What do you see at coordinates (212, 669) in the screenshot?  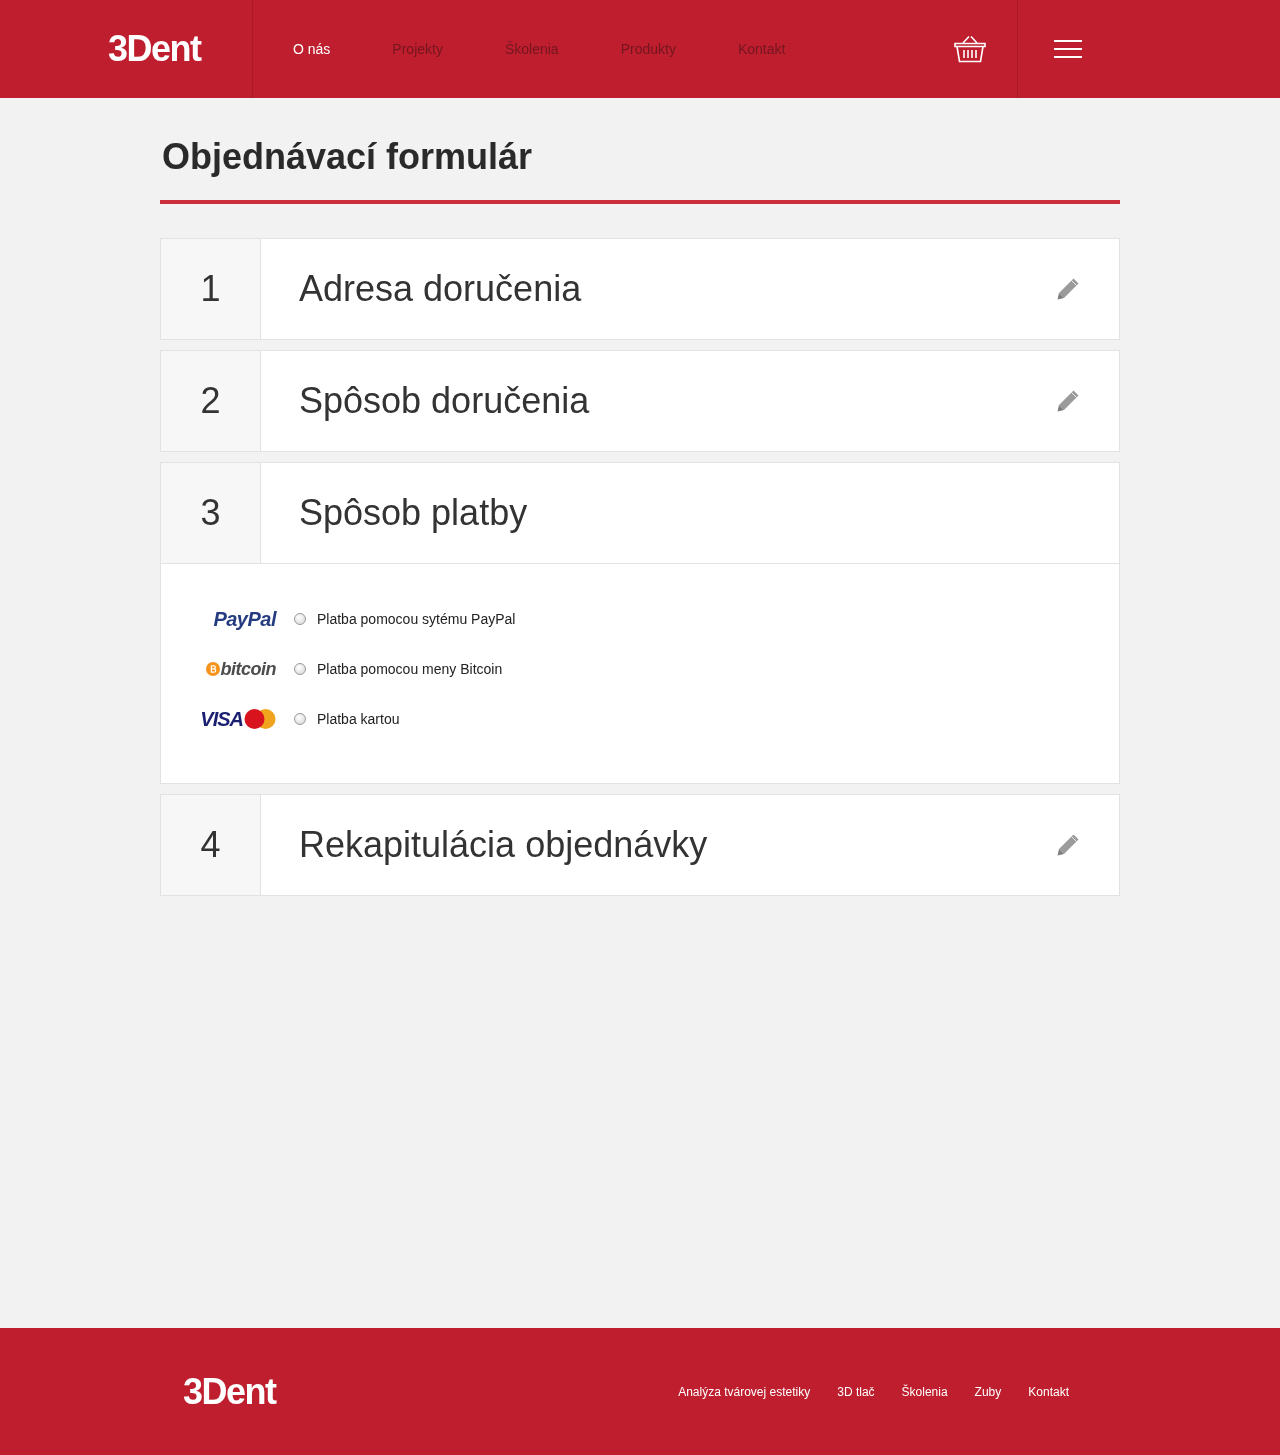 I see `coin-icon` at bounding box center [212, 669].